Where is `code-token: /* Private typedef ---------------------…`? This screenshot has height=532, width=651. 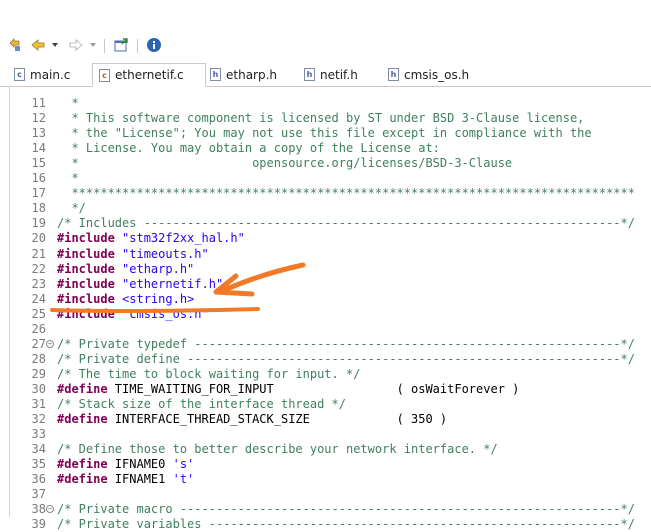
code-token: /* Private typedef ---------------------… is located at coordinates (346, 343).